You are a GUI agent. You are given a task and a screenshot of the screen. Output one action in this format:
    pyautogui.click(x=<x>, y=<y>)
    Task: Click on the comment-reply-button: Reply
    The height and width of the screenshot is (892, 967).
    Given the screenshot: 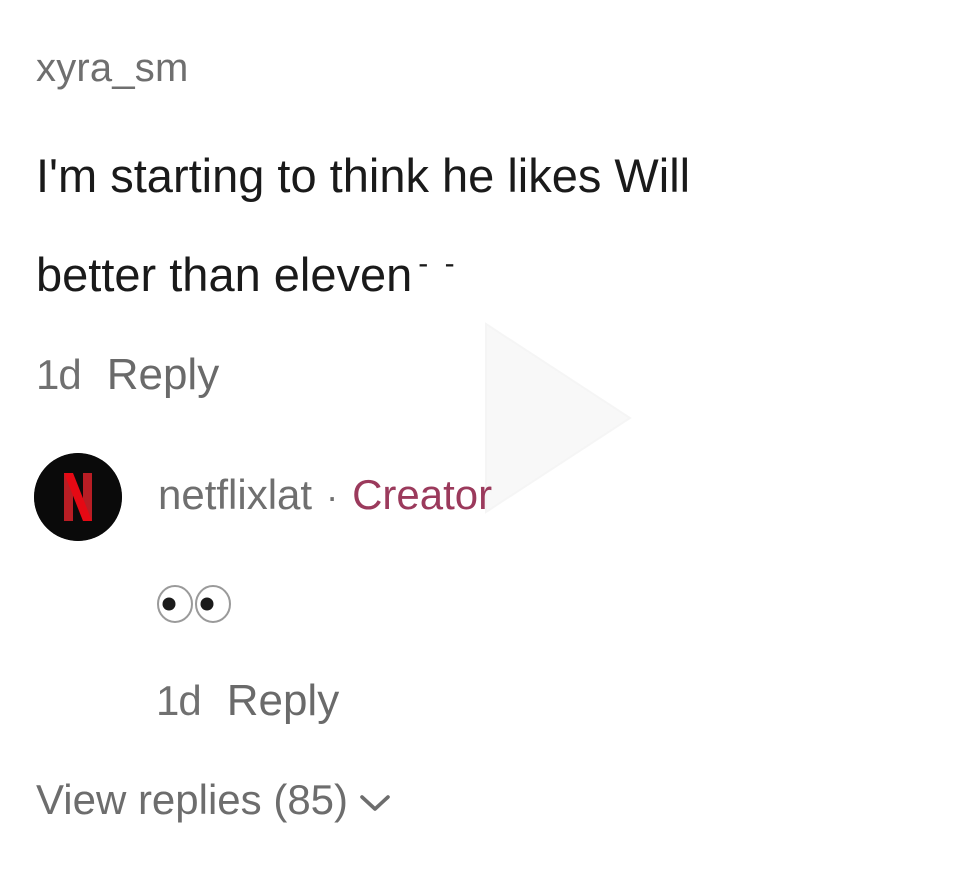 What is the action you would take?
    pyautogui.click(x=163, y=375)
    